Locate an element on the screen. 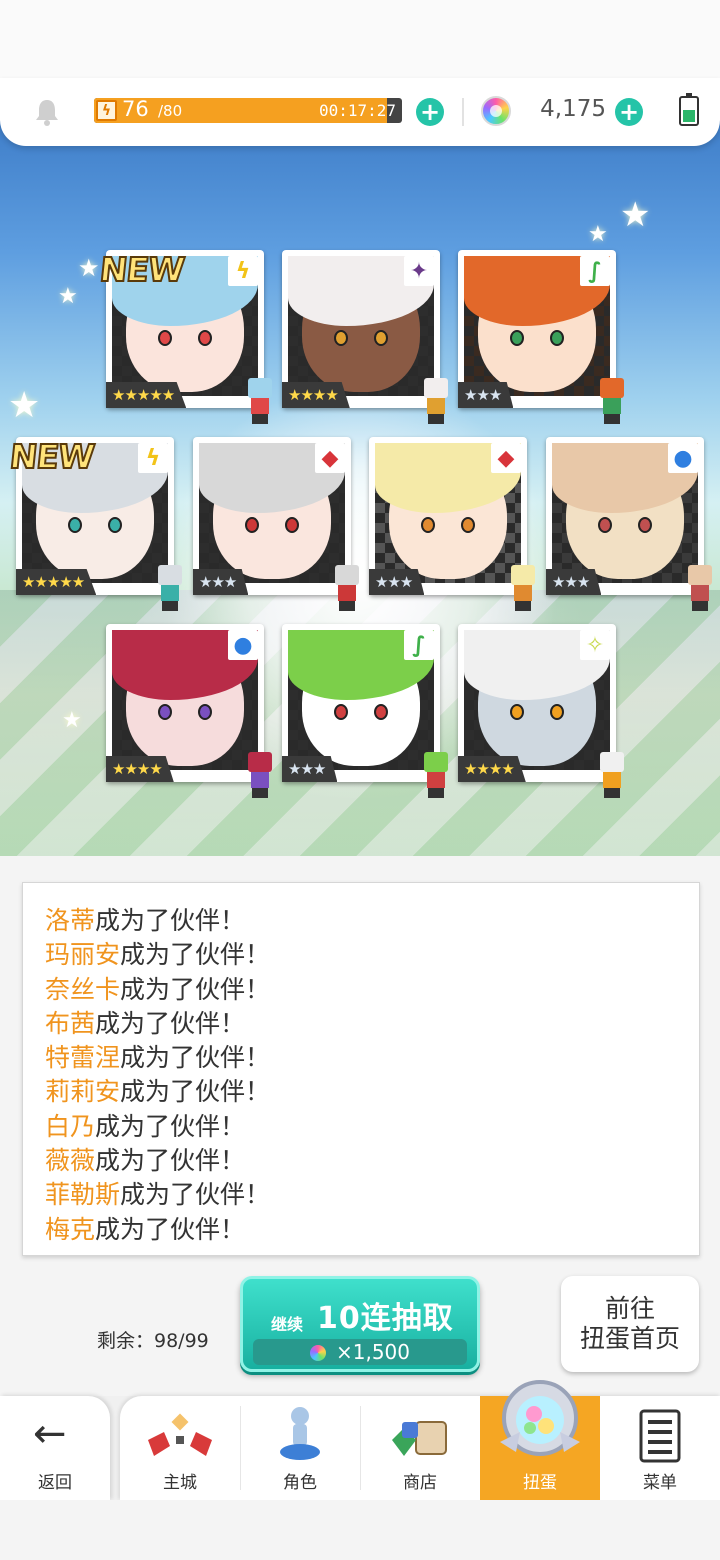  tab-shop: 商店 is located at coordinates (420, 1448).